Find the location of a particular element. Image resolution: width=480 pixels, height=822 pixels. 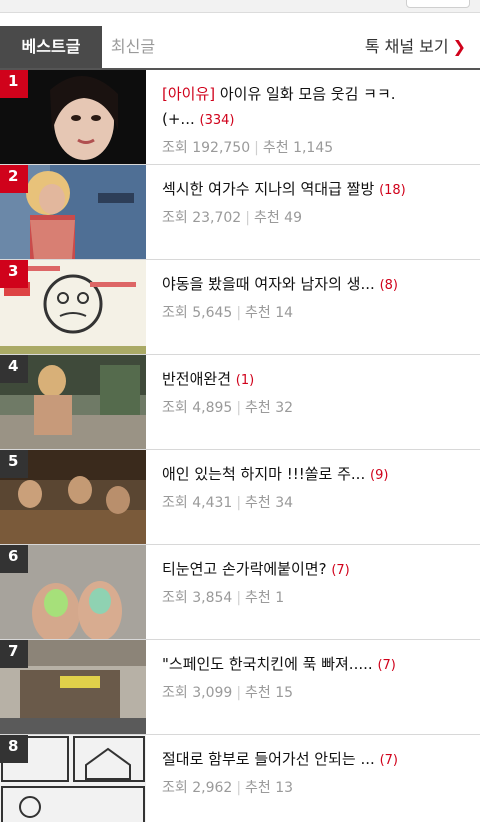

post-stats: 조회 5,645 | 추천 14 is located at coordinates (317, 312).